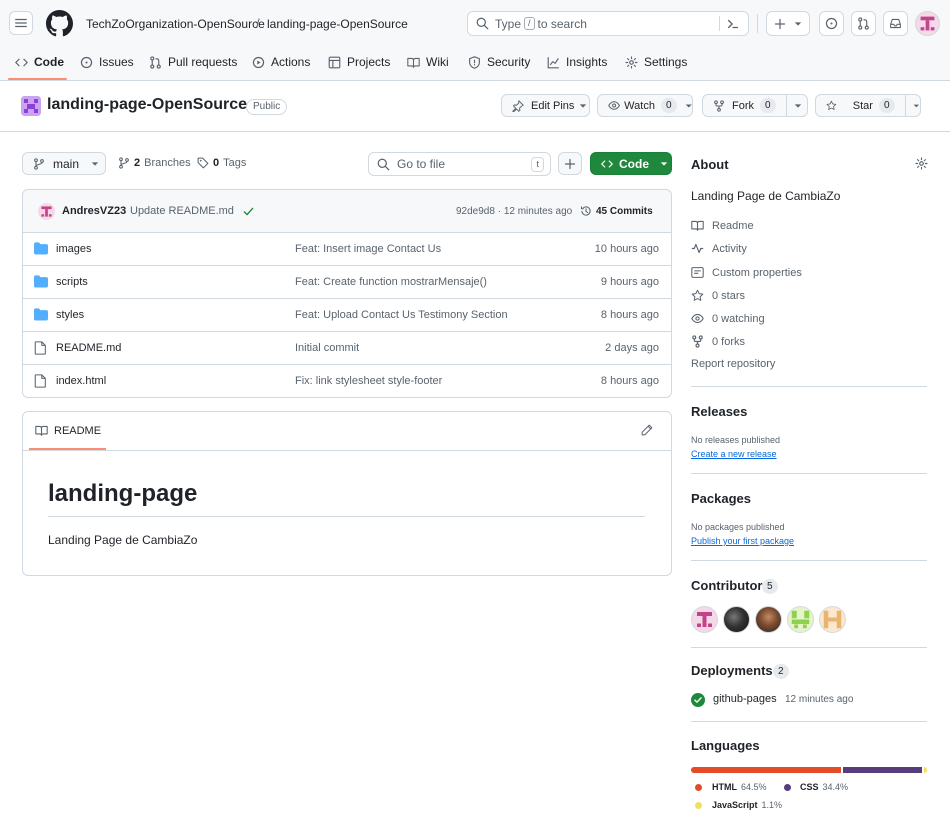  Describe the element at coordinates (327, 348) in the screenshot. I see `file-commit-message: Initial commit` at that location.